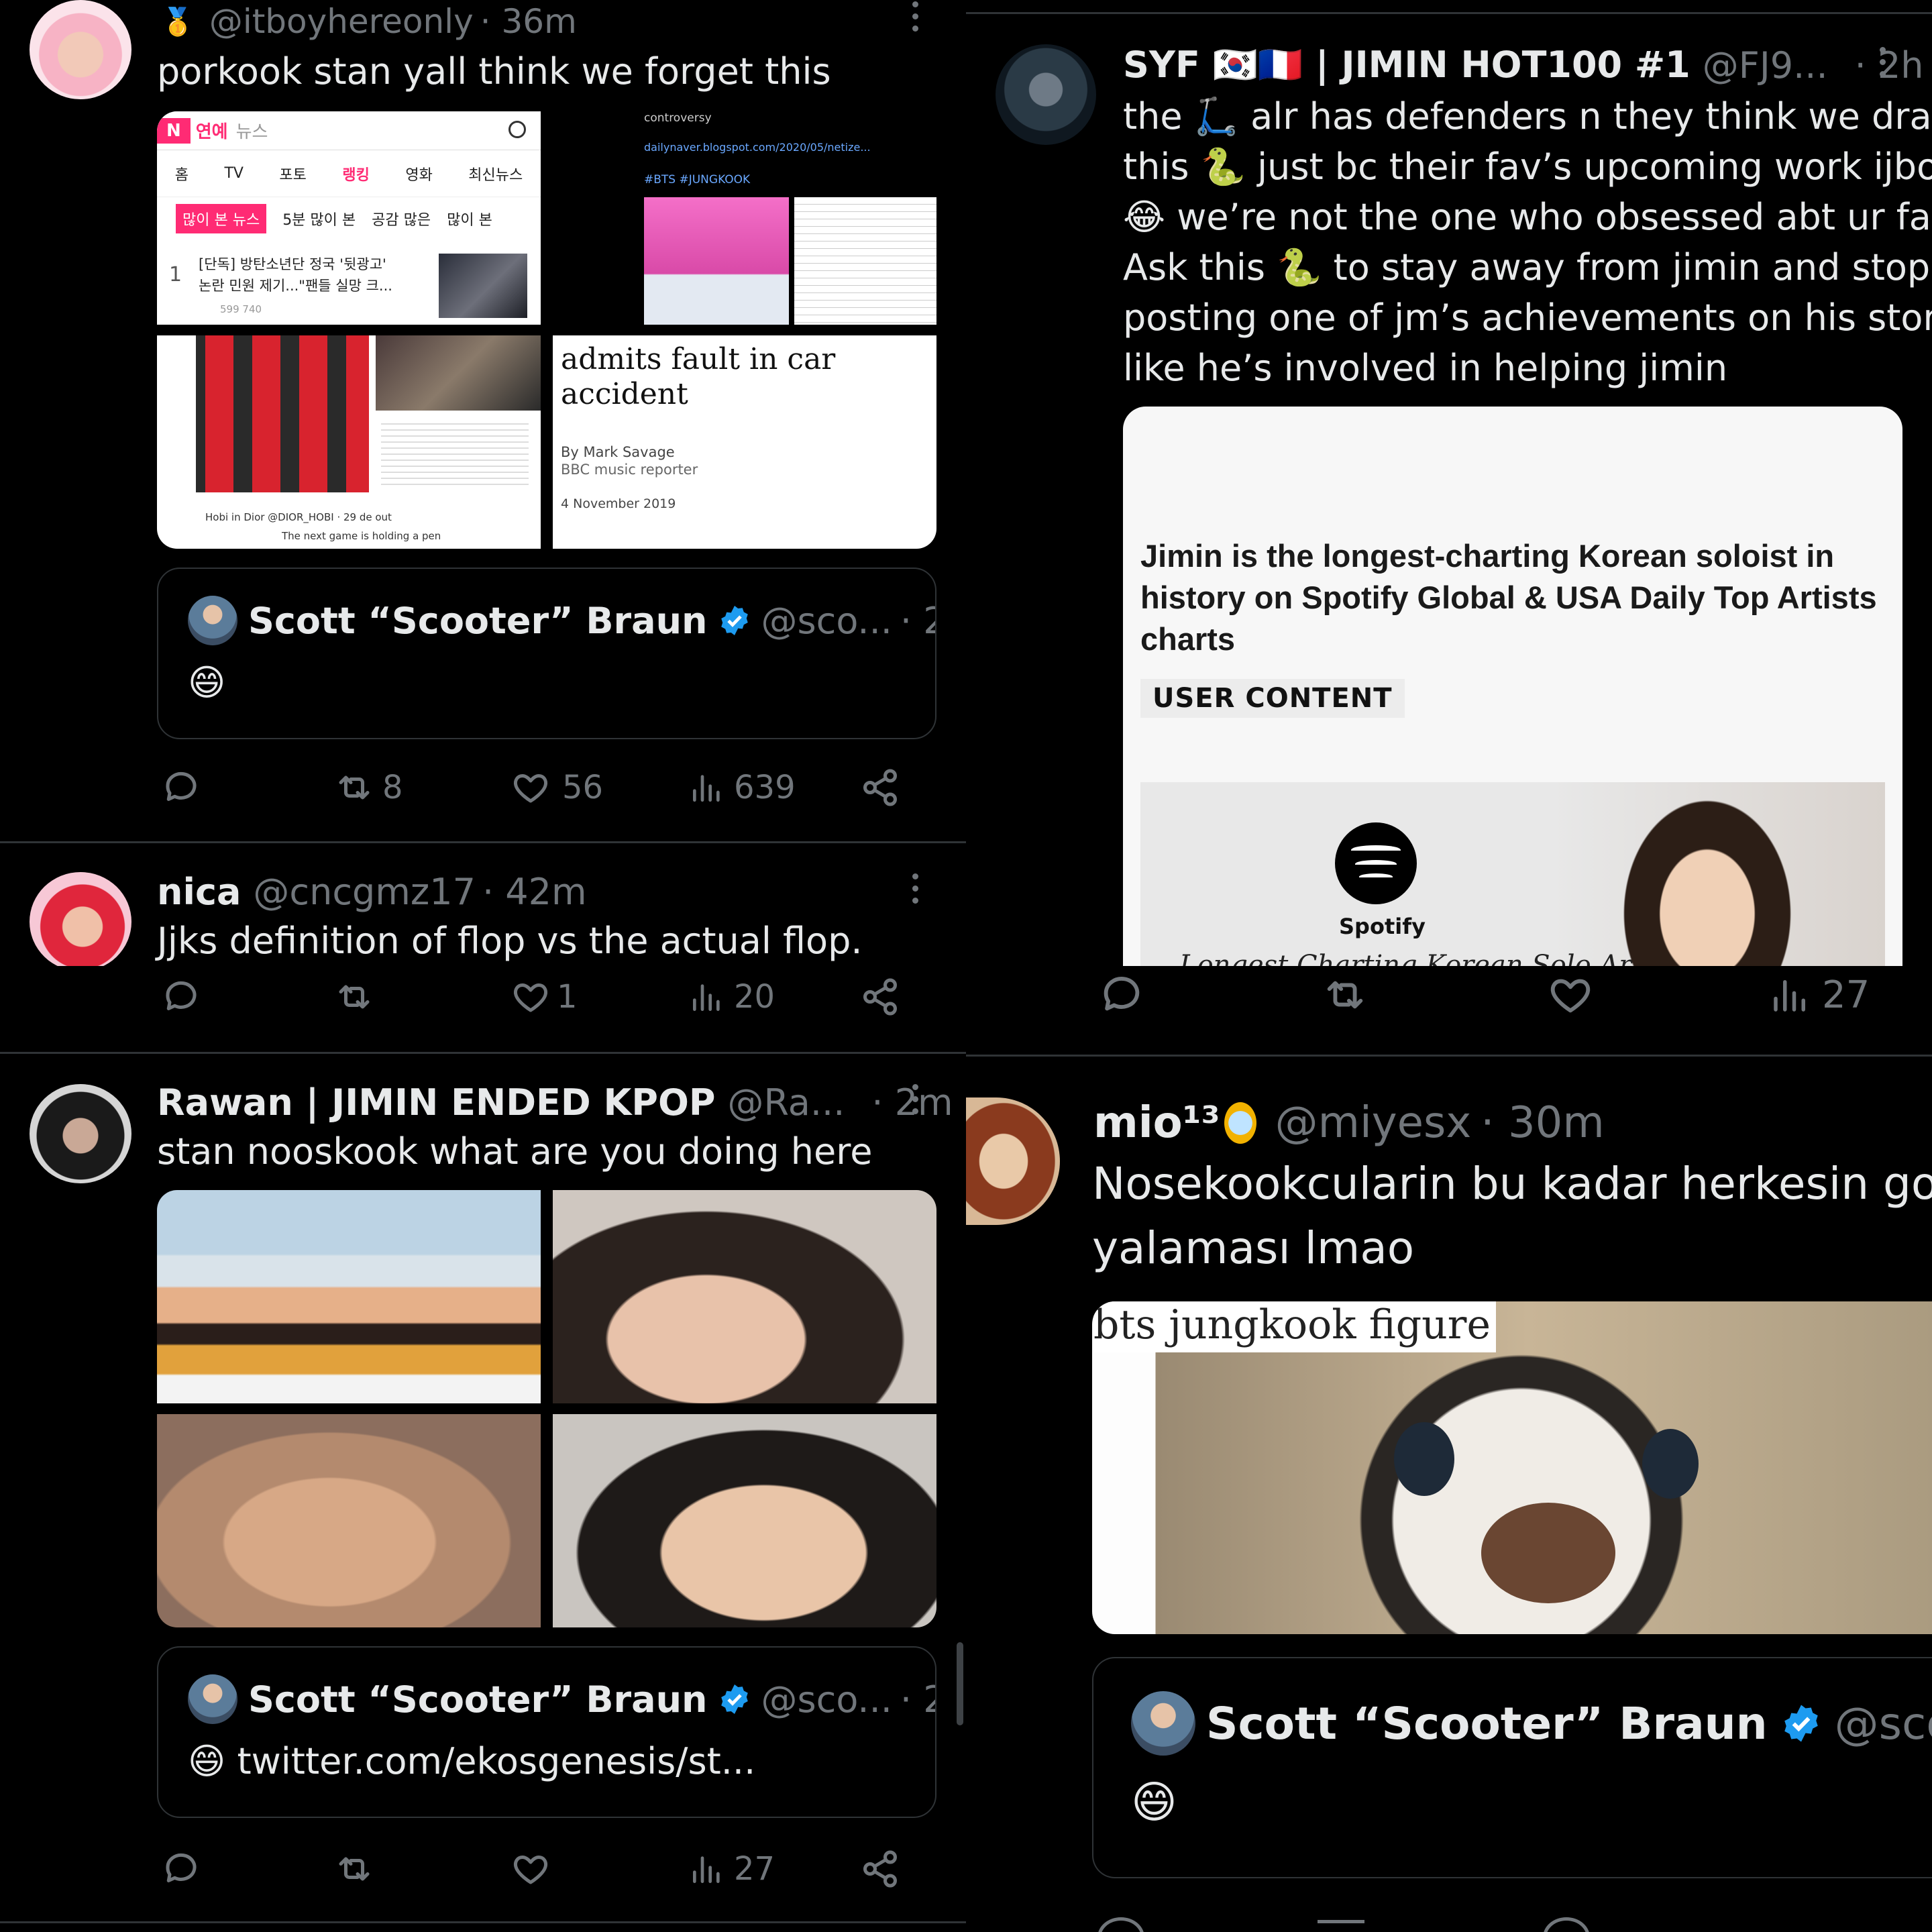  What do you see at coordinates (1487, 1723) in the screenshot?
I see `quote-author-name: Scott “Scooter” Braun` at bounding box center [1487, 1723].